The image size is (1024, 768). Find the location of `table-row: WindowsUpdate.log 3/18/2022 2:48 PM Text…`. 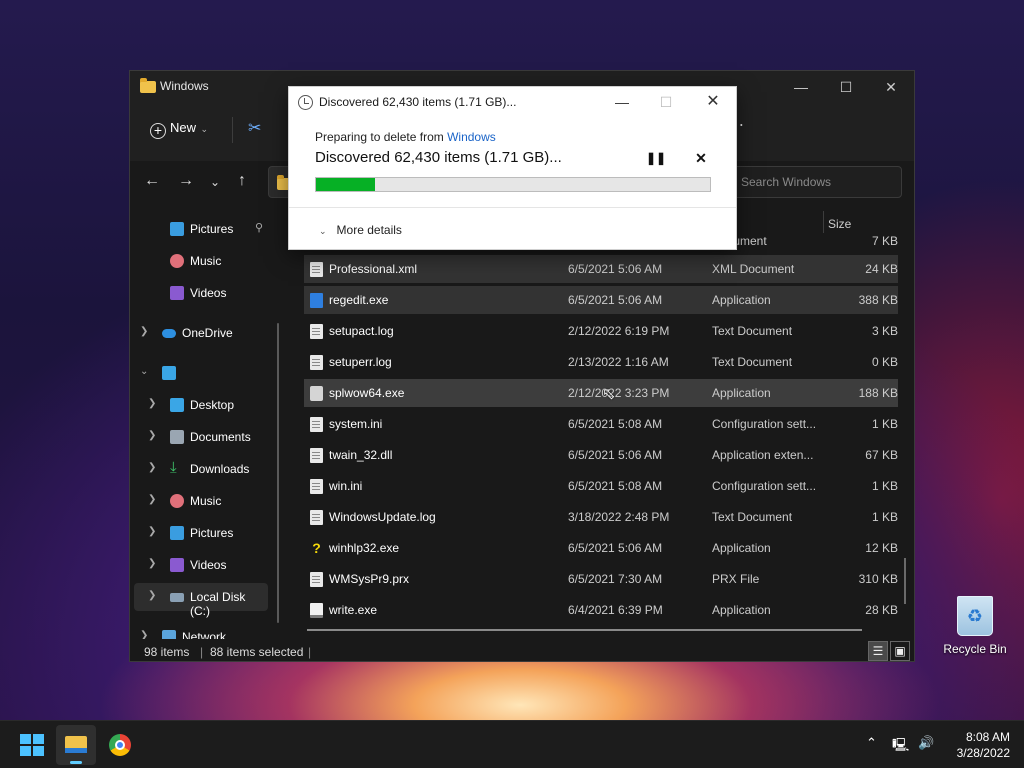

table-row: WindowsUpdate.log 3/18/2022 2:48 PM Text… is located at coordinates (601, 517).